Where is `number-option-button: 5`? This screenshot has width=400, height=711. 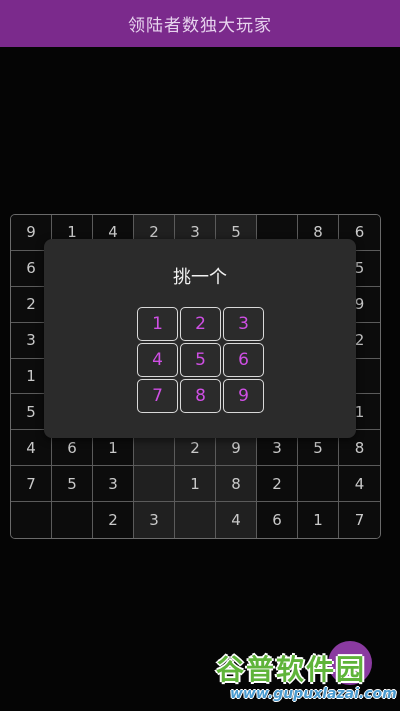
number-option-button: 5 is located at coordinates (200, 360).